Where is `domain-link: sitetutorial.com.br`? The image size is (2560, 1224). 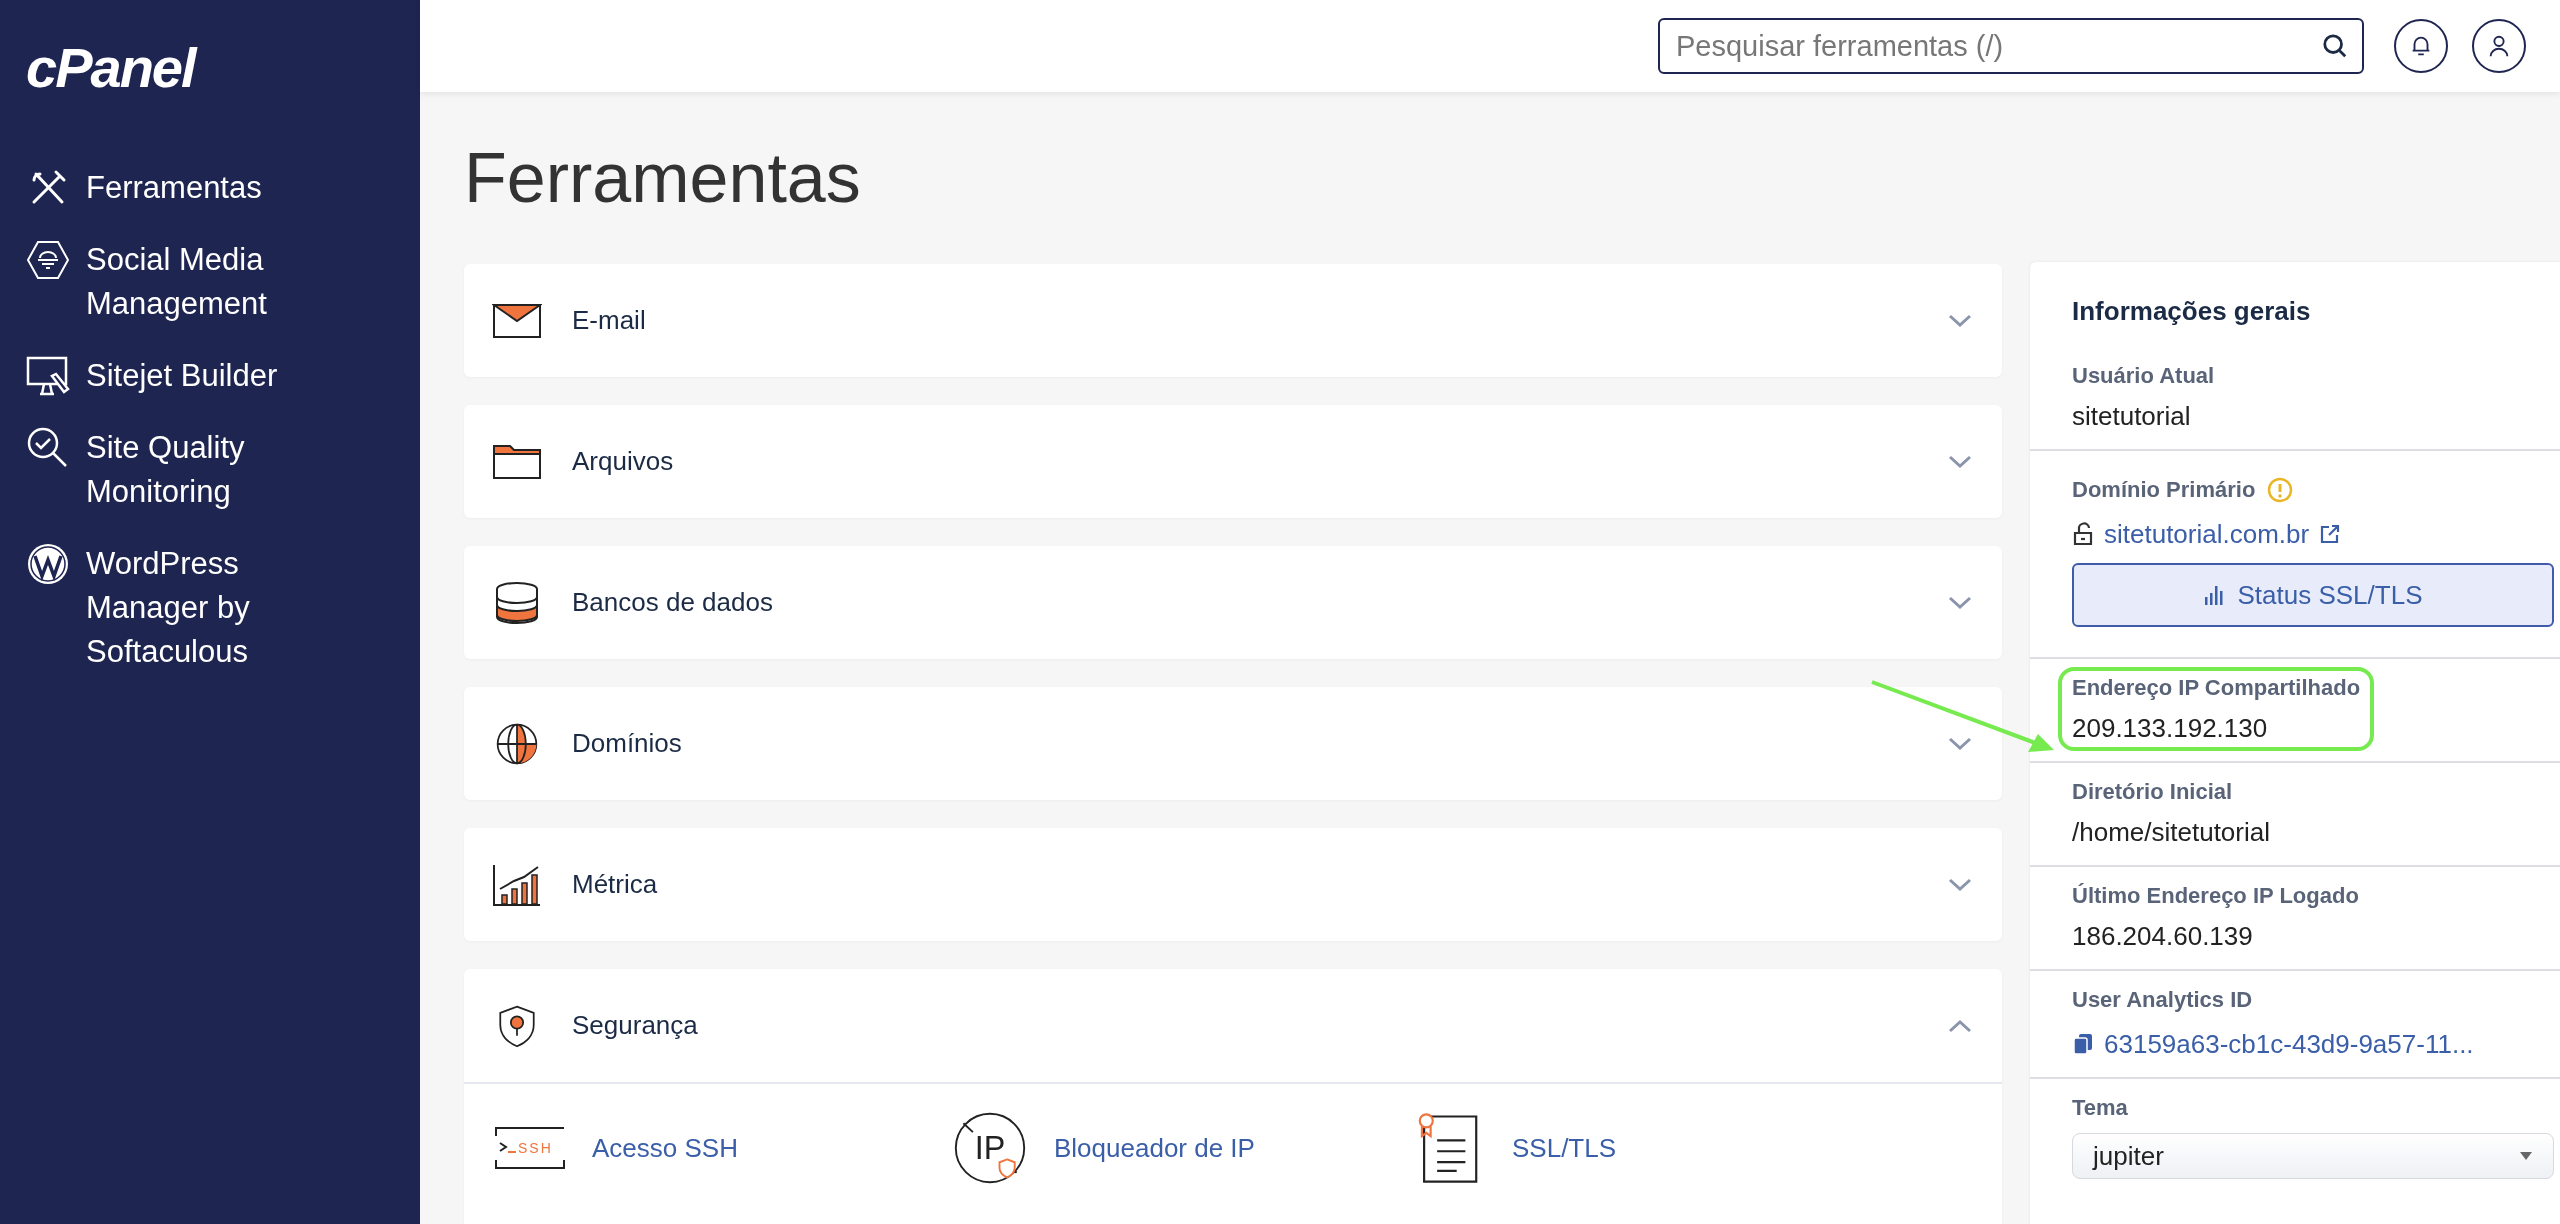 domain-link: sitetutorial.com.br is located at coordinates (2207, 534).